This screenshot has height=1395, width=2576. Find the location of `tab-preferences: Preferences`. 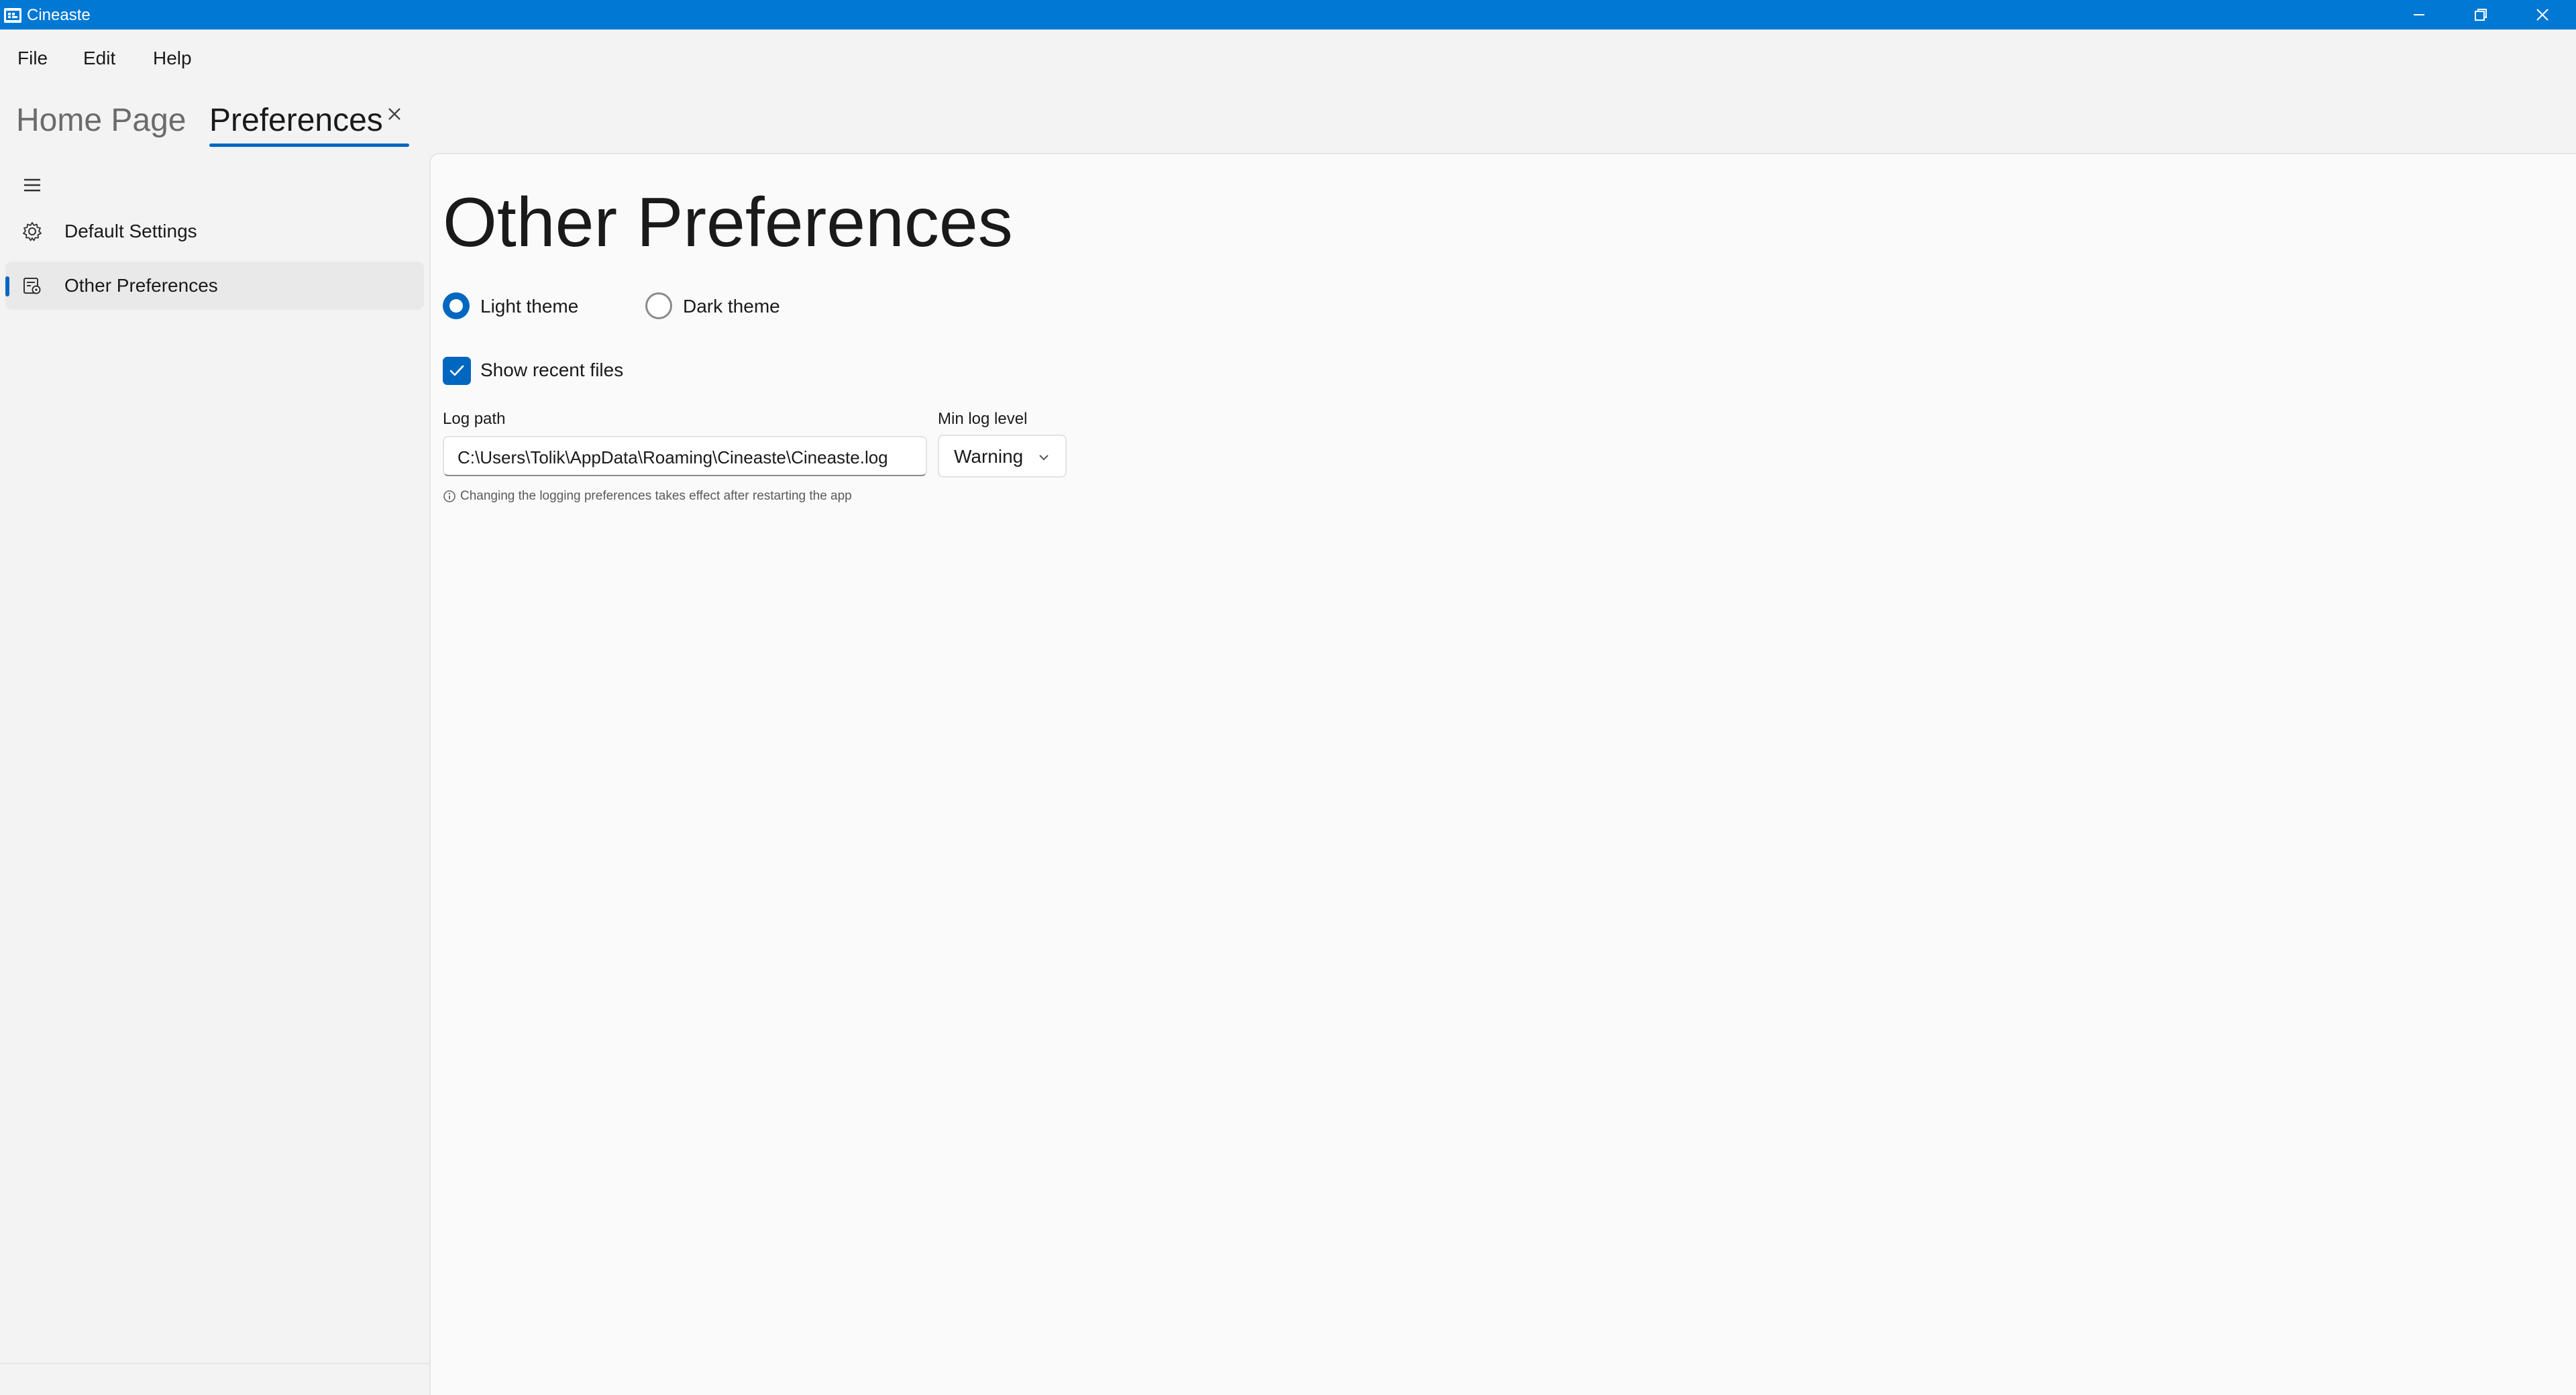

tab-preferences: Preferences is located at coordinates (296, 120).